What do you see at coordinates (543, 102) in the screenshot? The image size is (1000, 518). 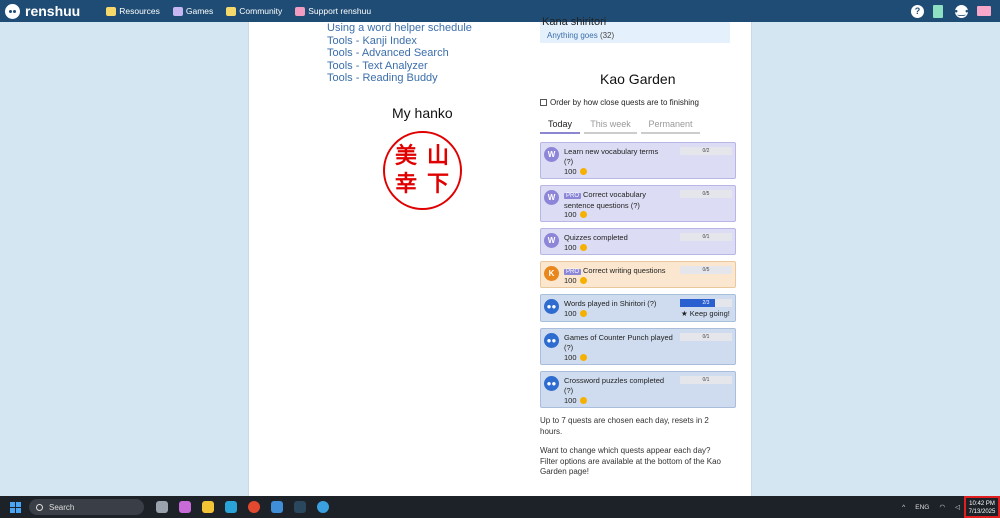 I see `order-checkbox` at bounding box center [543, 102].